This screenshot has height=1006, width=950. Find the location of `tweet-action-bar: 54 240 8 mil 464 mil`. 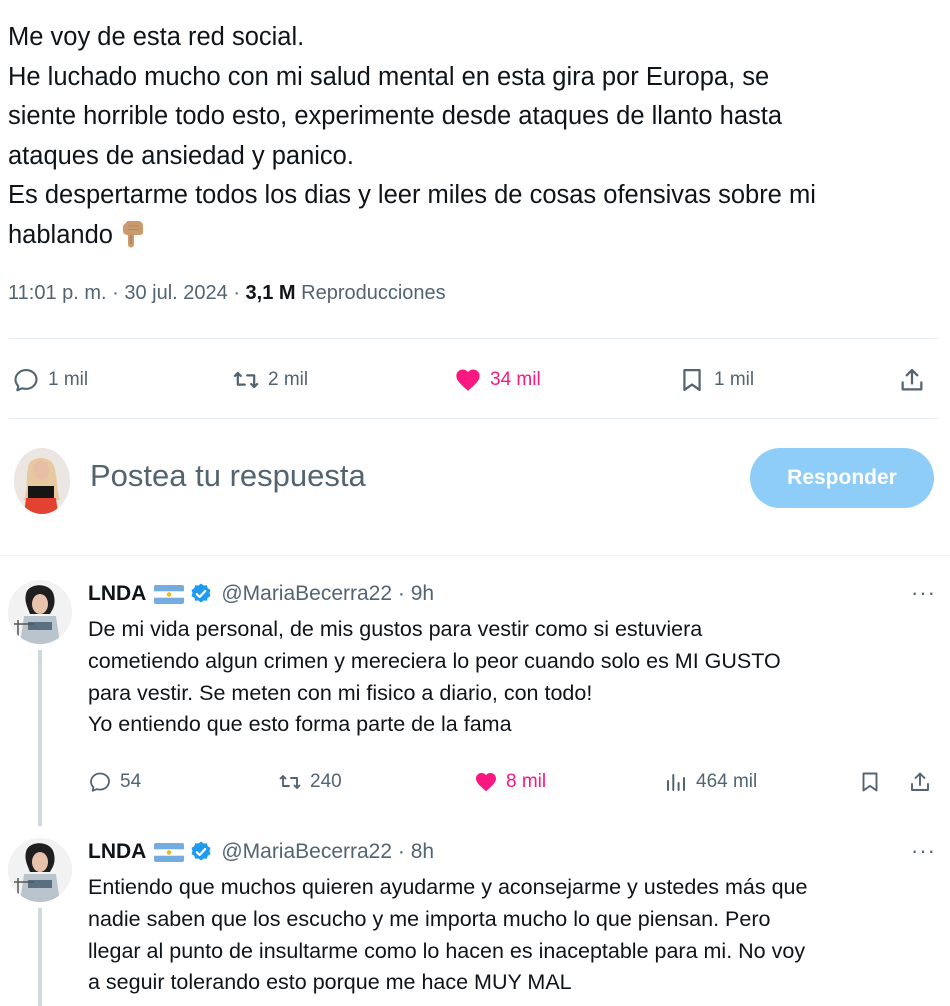

tweet-action-bar: 54 240 8 mil 464 mil is located at coordinates (513, 782).